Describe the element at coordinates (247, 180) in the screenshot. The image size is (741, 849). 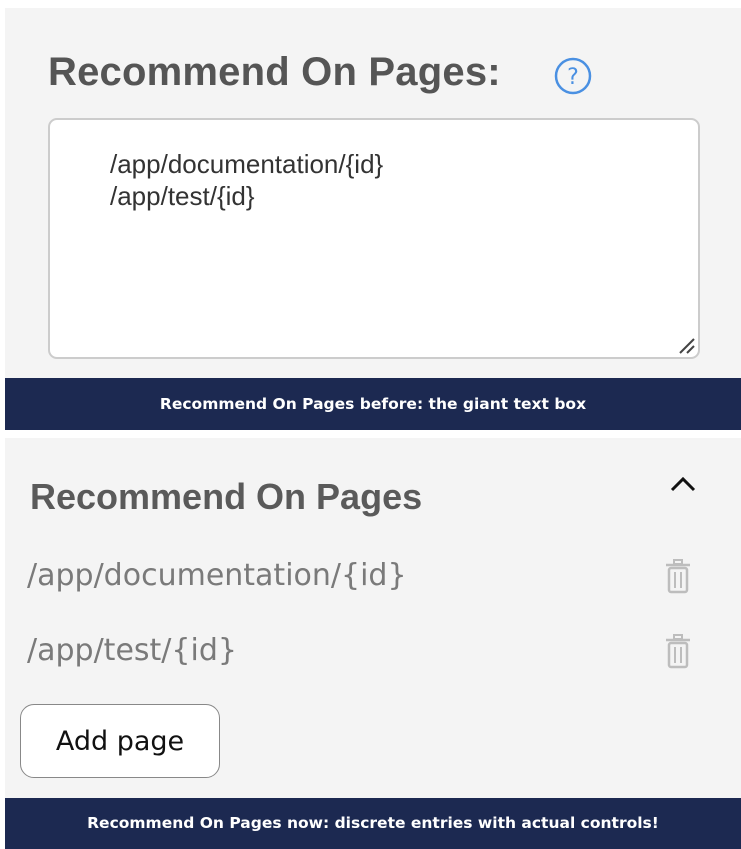
I see `pages-textarea-value: /app/documentation/{id} /app/test/{id}` at that location.